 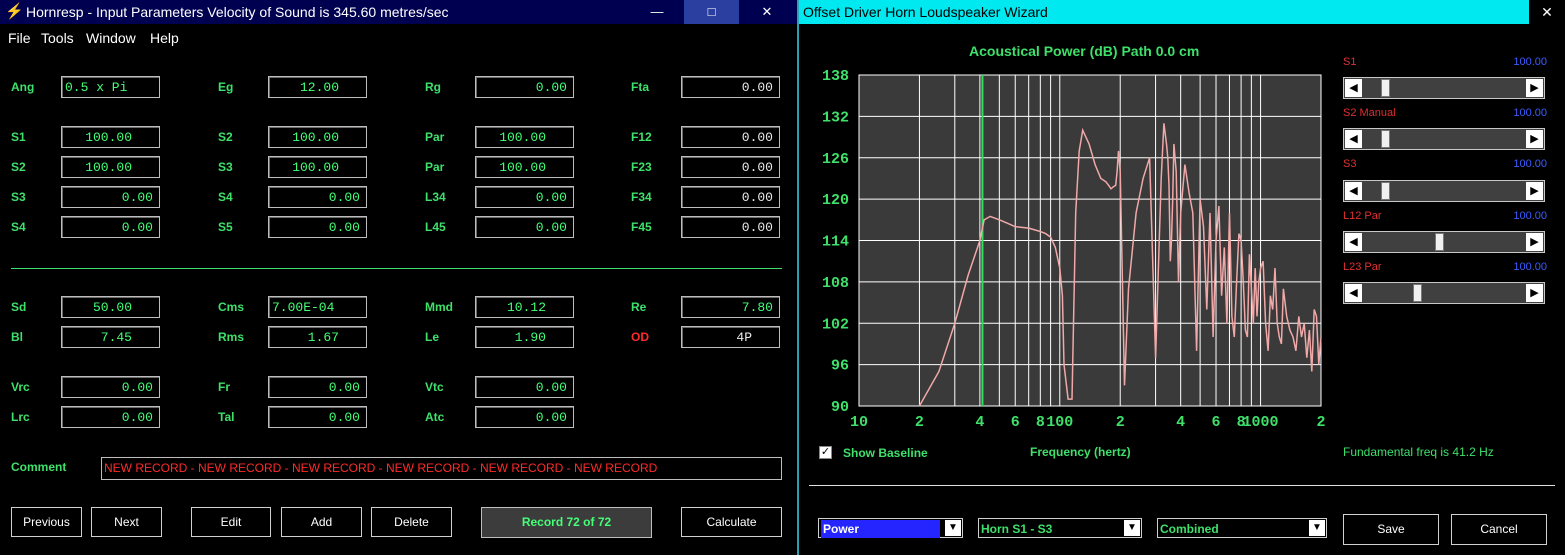 I want to click on y-tick-label: 90, so click(x=840, y=407).